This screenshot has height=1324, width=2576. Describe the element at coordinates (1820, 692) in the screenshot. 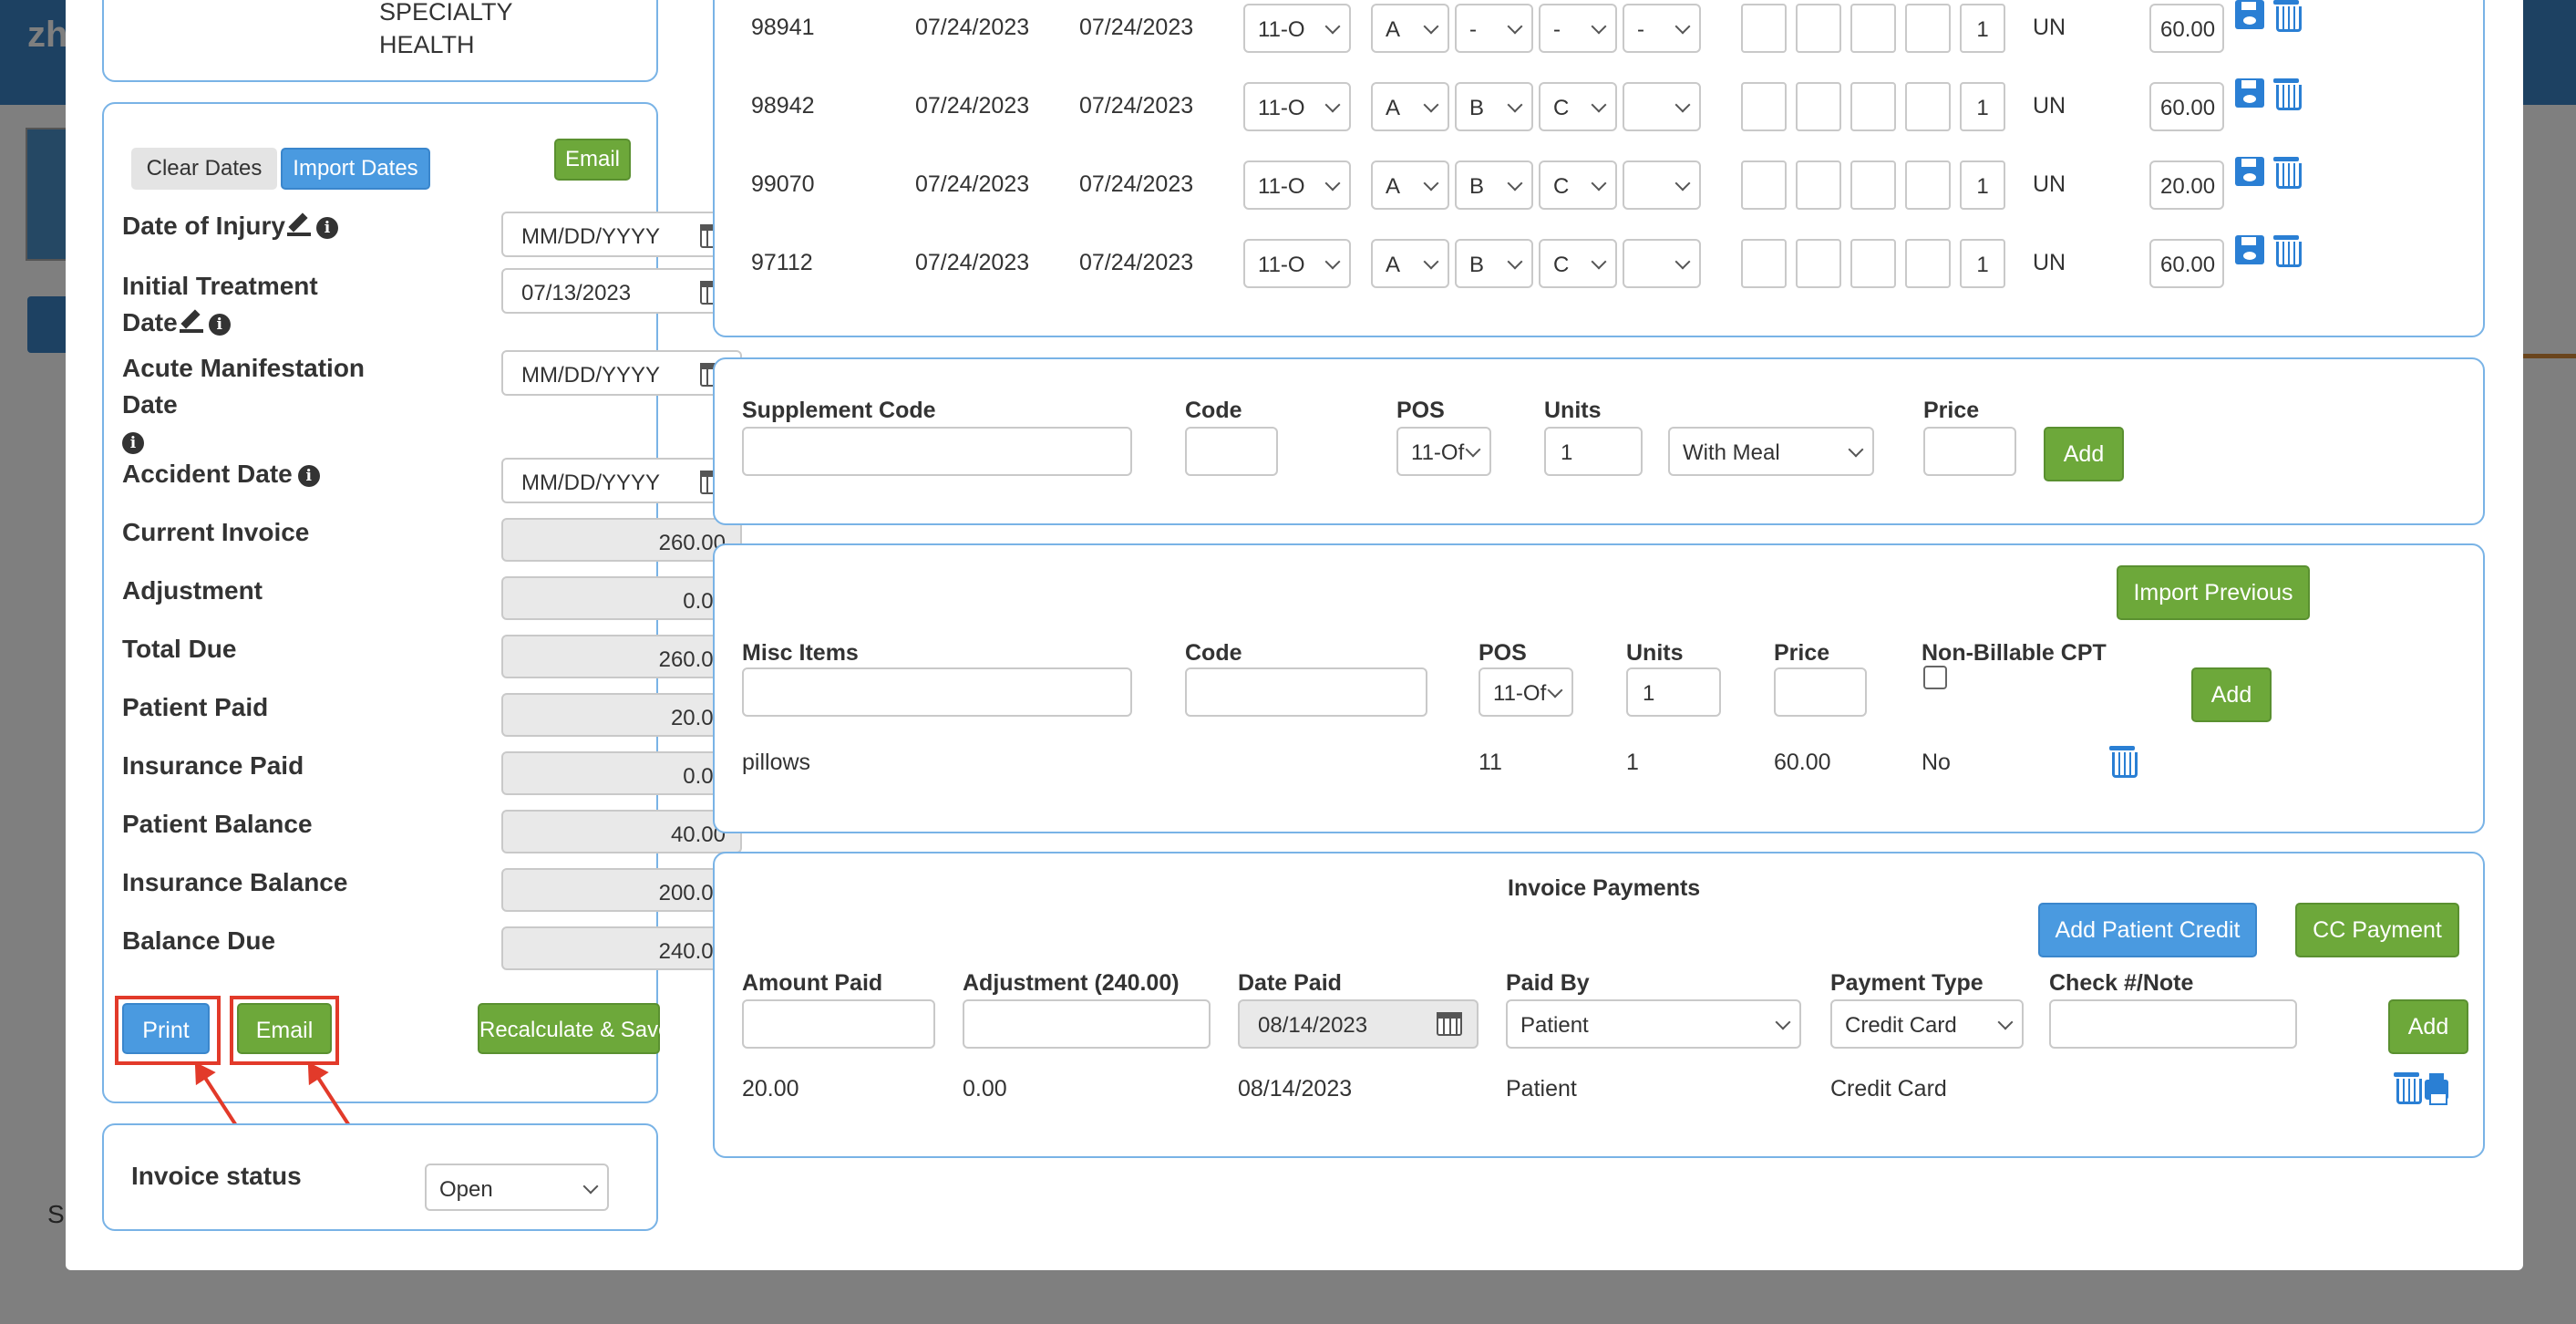

I see `misc-price-input` at that location.